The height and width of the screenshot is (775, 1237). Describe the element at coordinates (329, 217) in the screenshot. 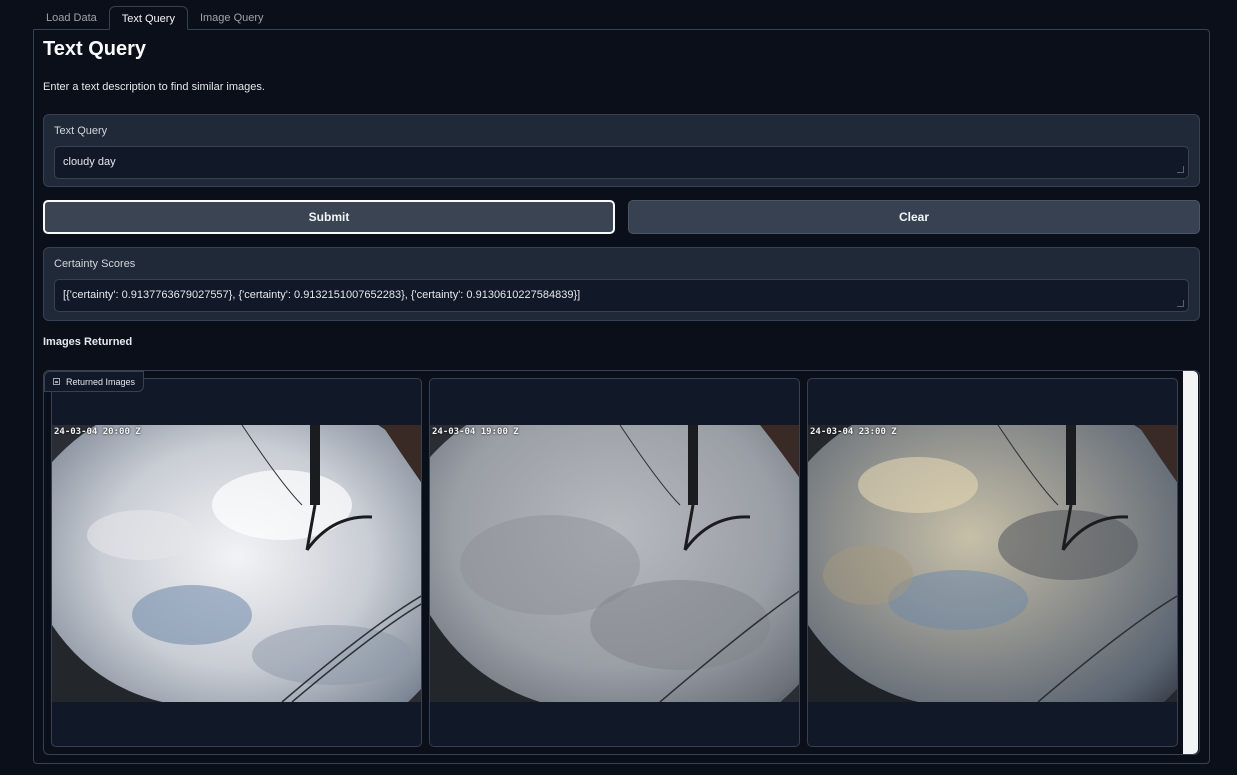

I see `submit-button: Submit` at that location.